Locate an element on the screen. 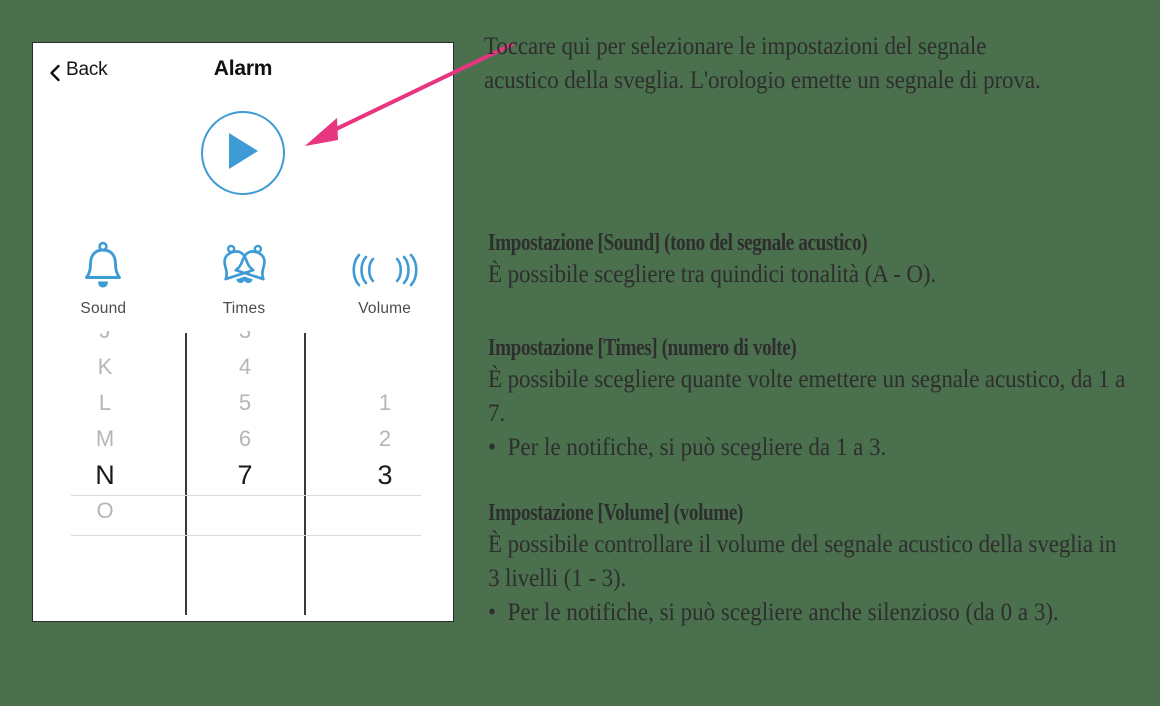 The width and height of the screenshot is (1160, 706). picker-selection-band-bottom is located at coordinates (246, 535).